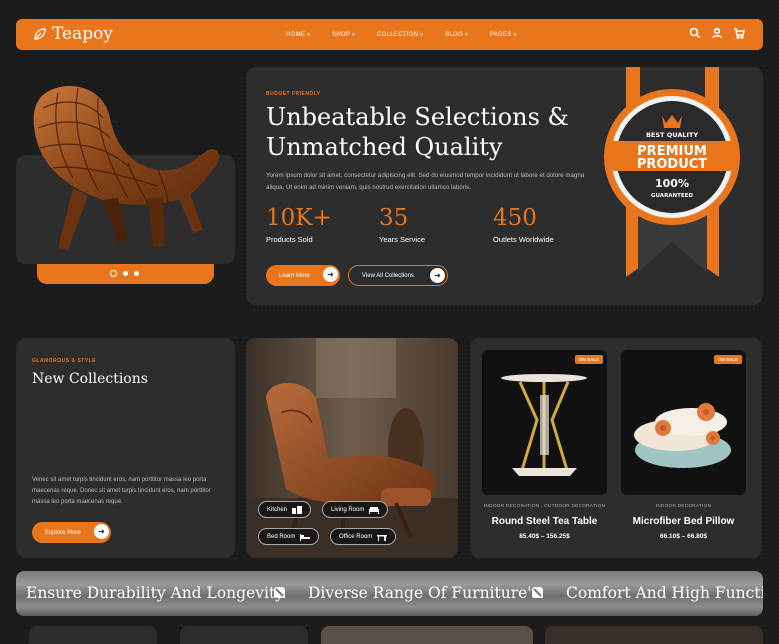  I want to click on room-chip-office-room: Office Room, so click(363, 536).